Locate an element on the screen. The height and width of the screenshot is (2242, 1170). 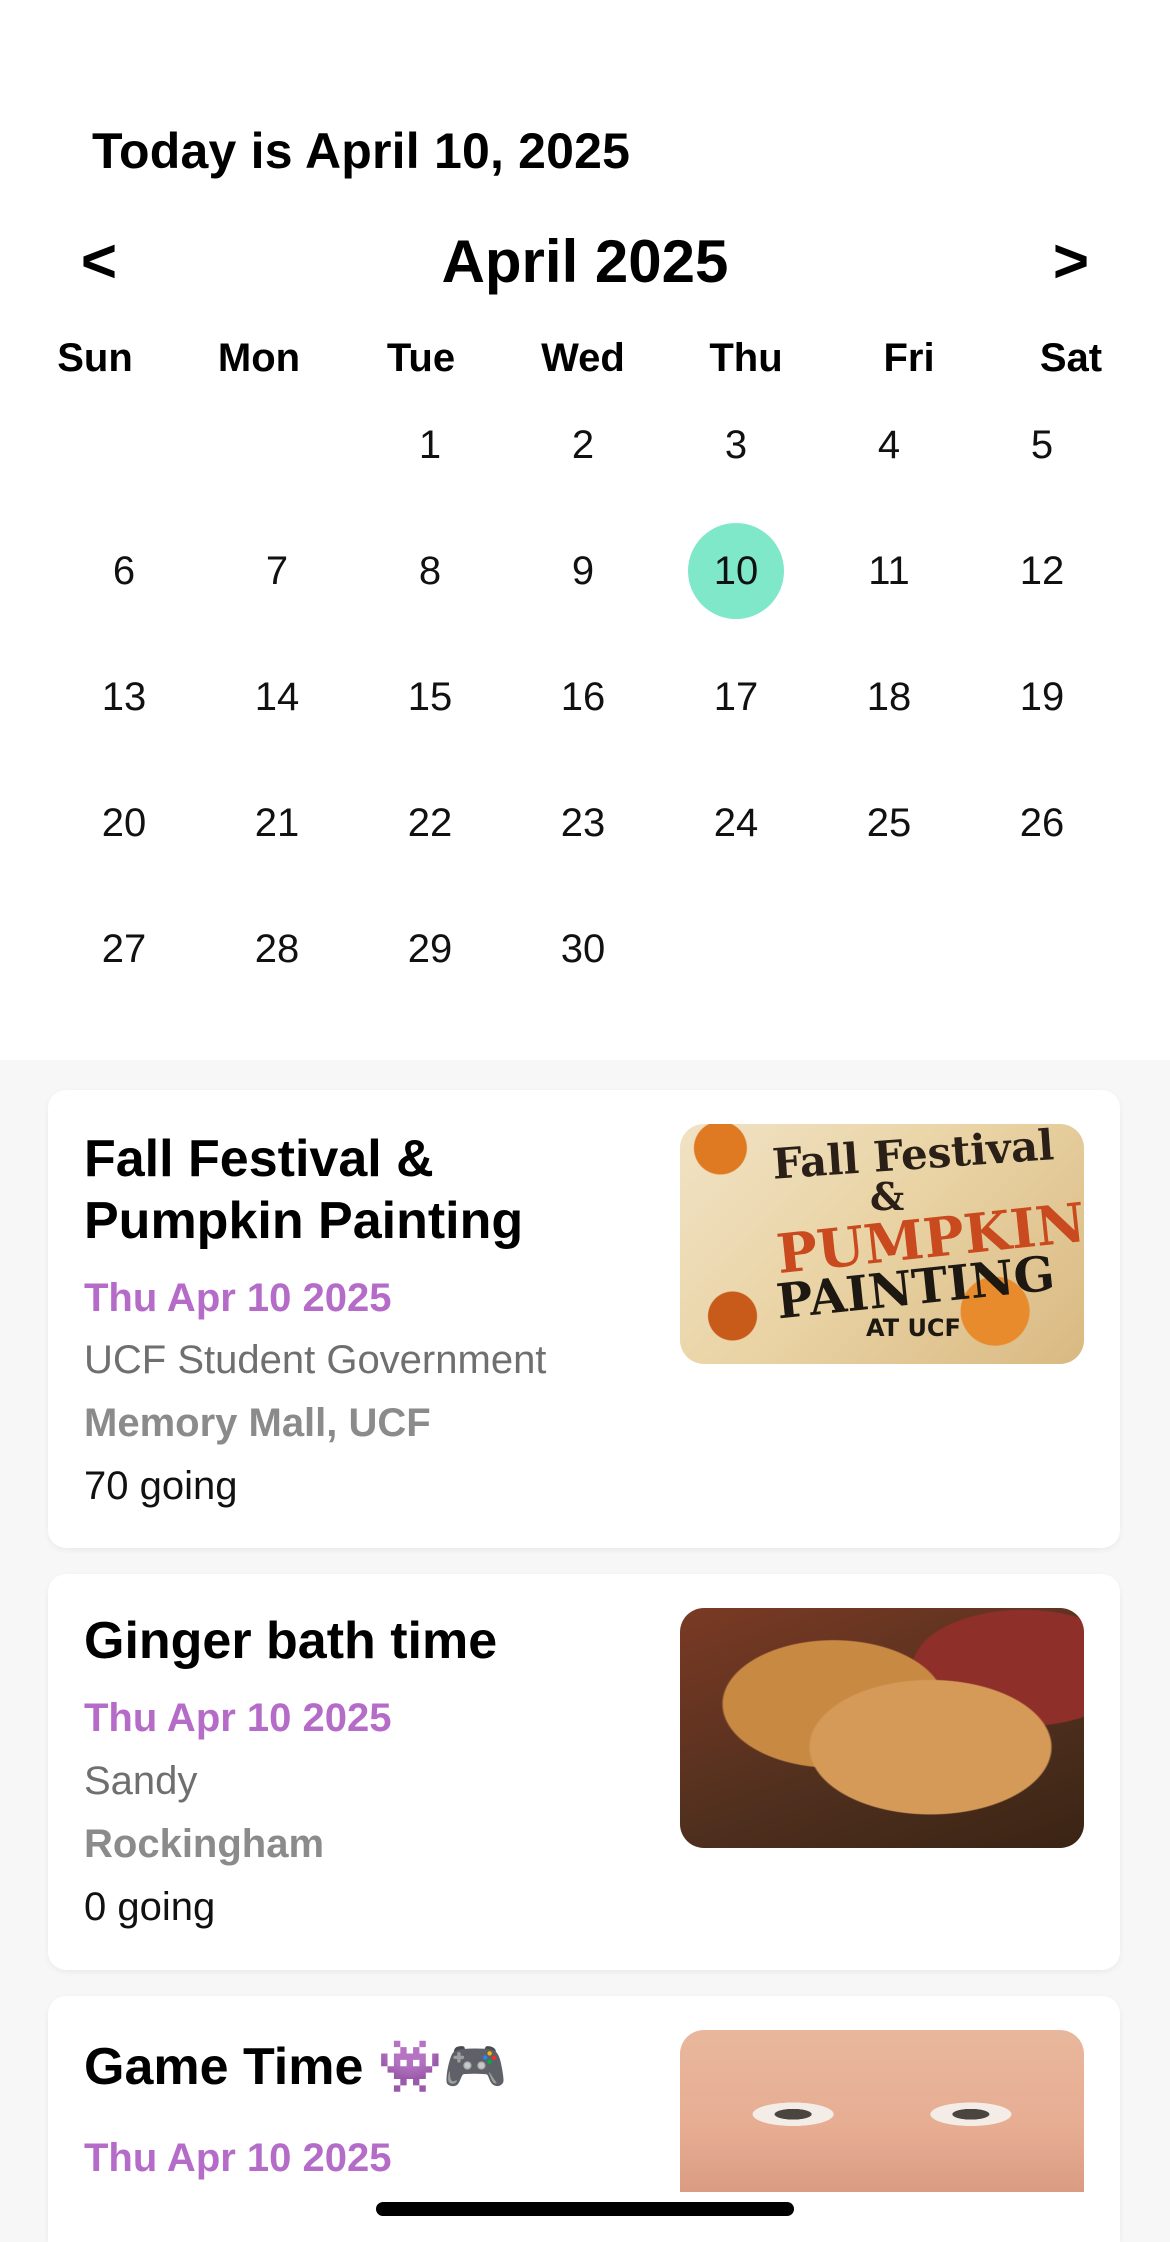
home-indicator is located at coordinates (585, 2209).